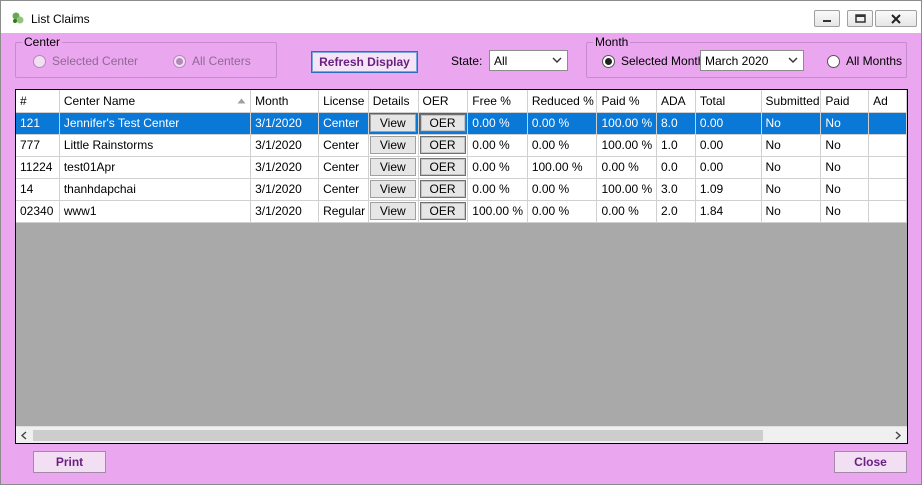  What do you see at coordinates (155, 123) in the screenshot?
I see `cell-center-name: Jennifer's Test Center` at bounding box center [155, 123].